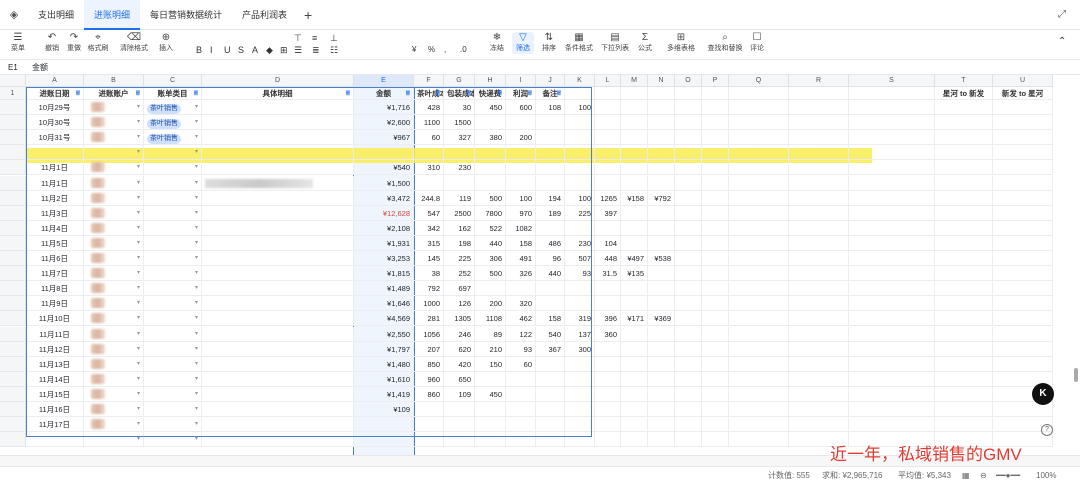  Describe the element at coordinates (521, 81) in the screenshot. I see `column-header: I` at that location.